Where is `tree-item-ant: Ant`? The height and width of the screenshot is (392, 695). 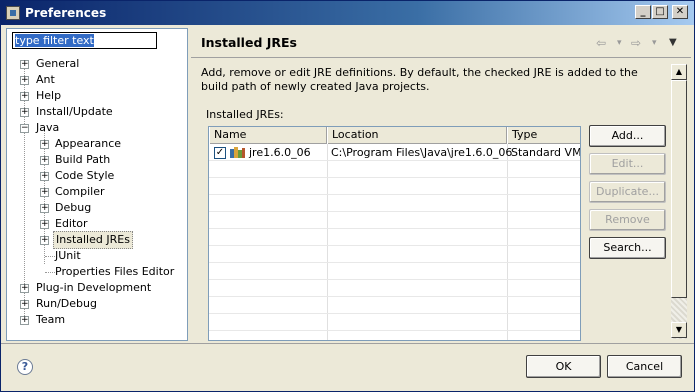
tree-item-ant: Ant is located at coordinates (45, 80).